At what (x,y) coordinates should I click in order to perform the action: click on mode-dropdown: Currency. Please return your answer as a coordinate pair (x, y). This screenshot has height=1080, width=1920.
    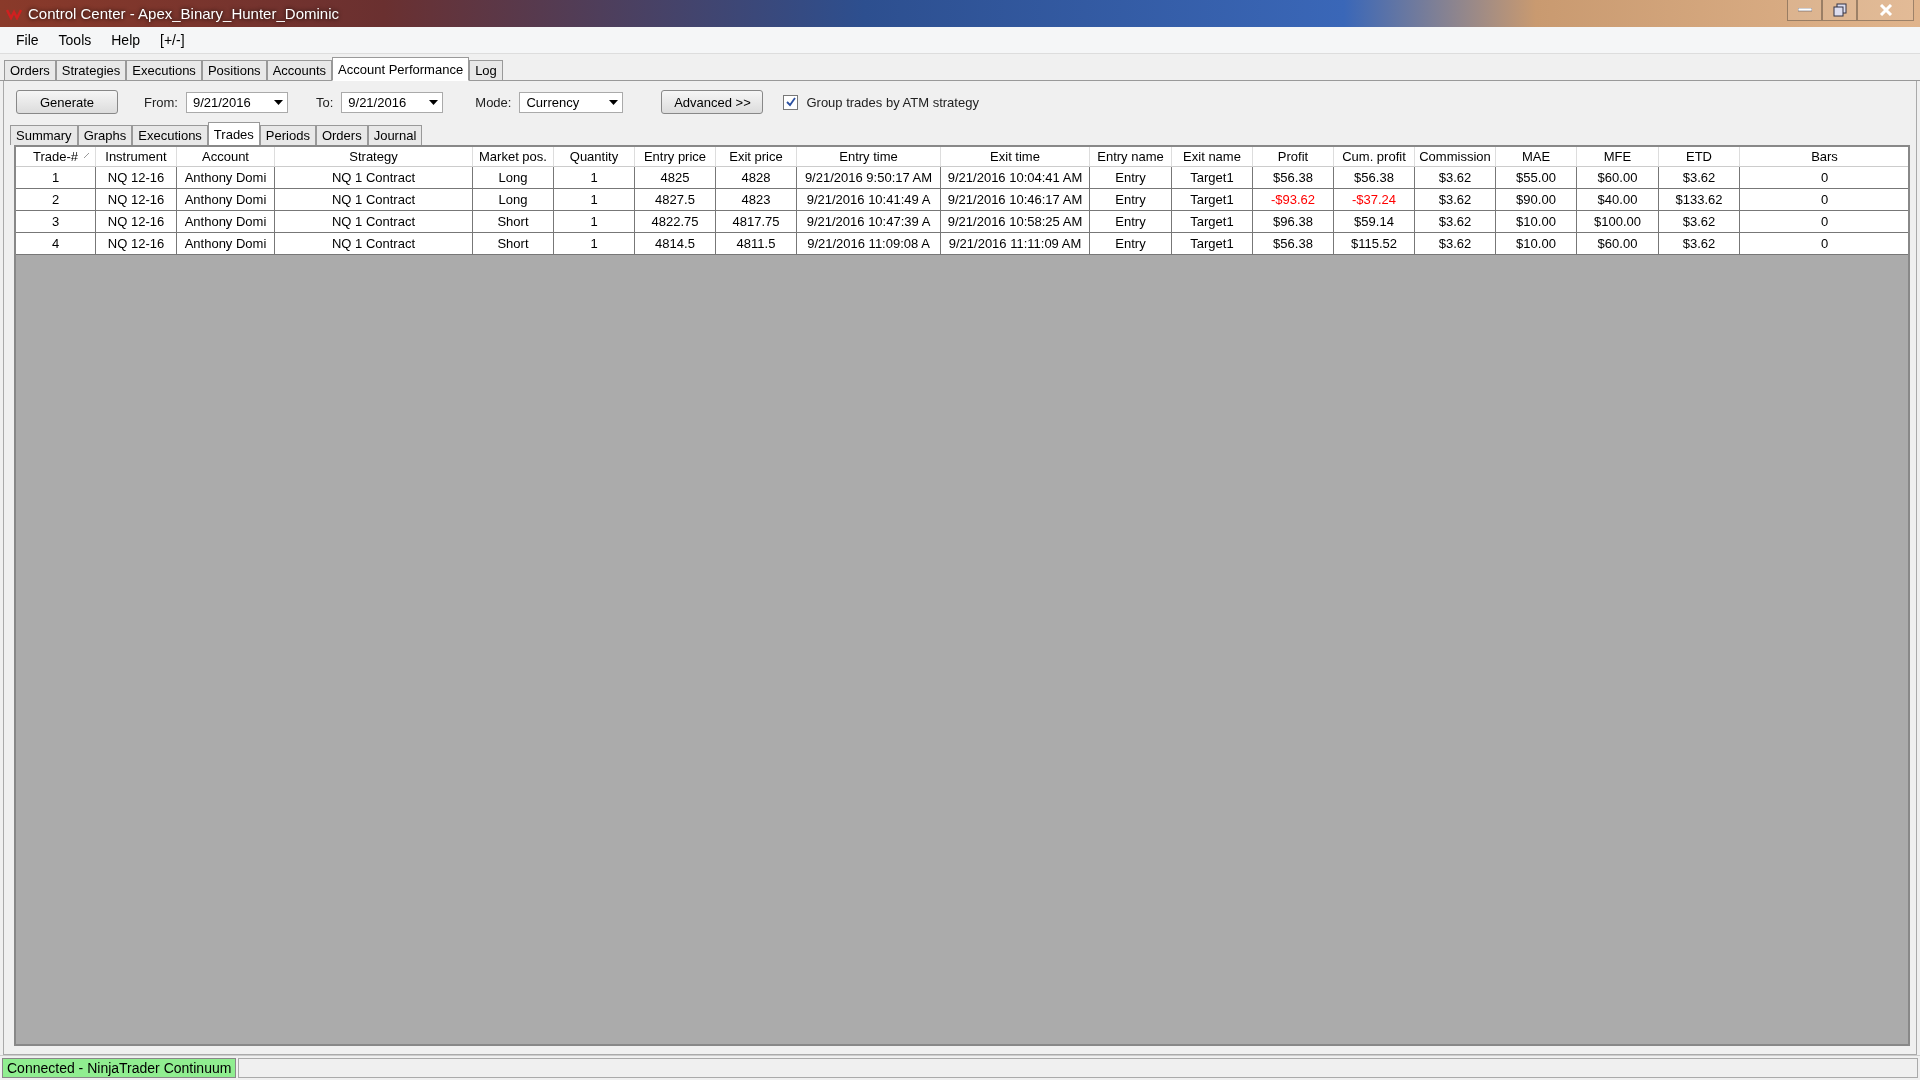
    Looking at the image, I should click on (571, 102).